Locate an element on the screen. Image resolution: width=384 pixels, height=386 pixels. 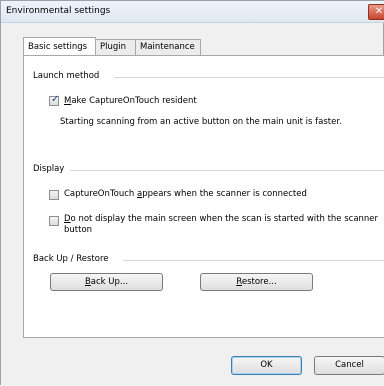
title-bar: Environmental settings ✕ is located at coordinates (192, 12).